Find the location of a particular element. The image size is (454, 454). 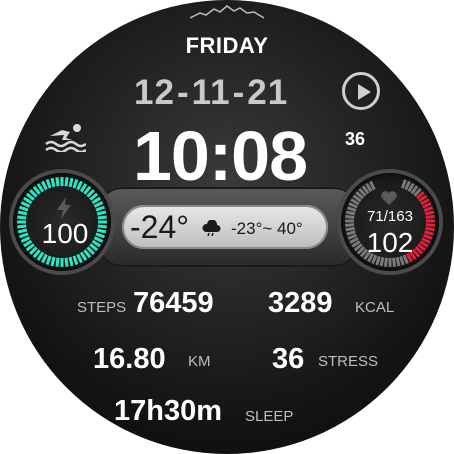

distance-label: KM is located at coordinates (199, 361).